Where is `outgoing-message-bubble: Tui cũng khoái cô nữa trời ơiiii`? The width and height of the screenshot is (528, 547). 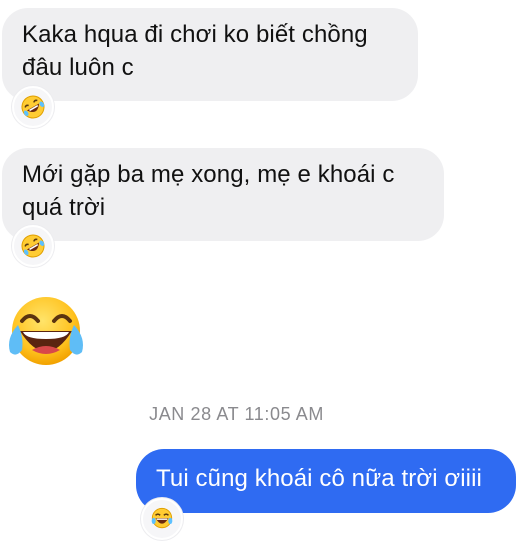
outgoing-message-bubble: Tui cũng khoái cô nữa trời ơiiii is located at coordinates (326, 481).